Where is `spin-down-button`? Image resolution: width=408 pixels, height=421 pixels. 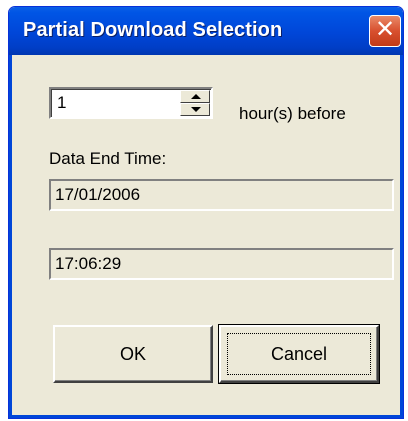
spin-down-button is located at coordinates (195, 109).